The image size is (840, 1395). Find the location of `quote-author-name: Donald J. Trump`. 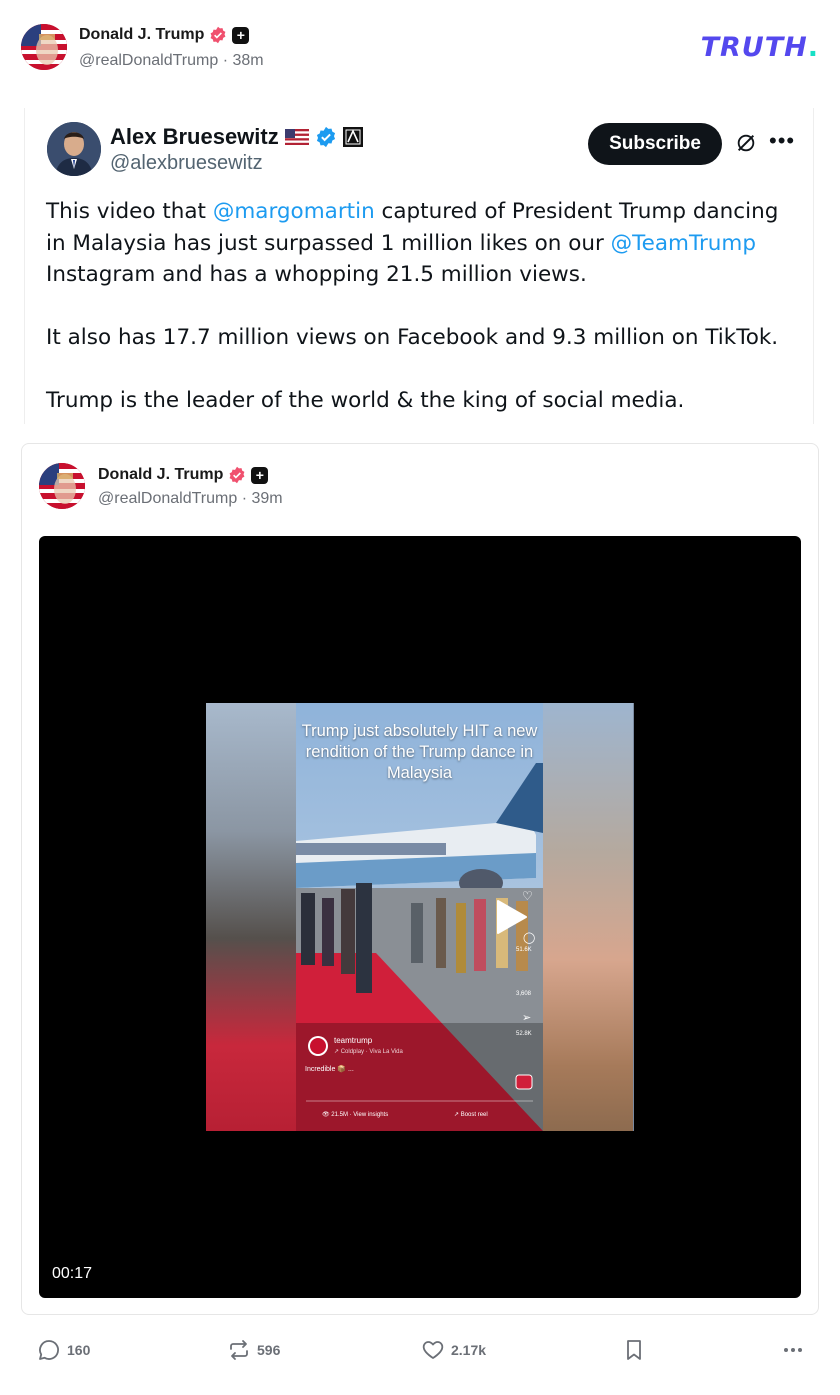

quote-author-name: Donald J. Trump is located at coordinates (160, 475).